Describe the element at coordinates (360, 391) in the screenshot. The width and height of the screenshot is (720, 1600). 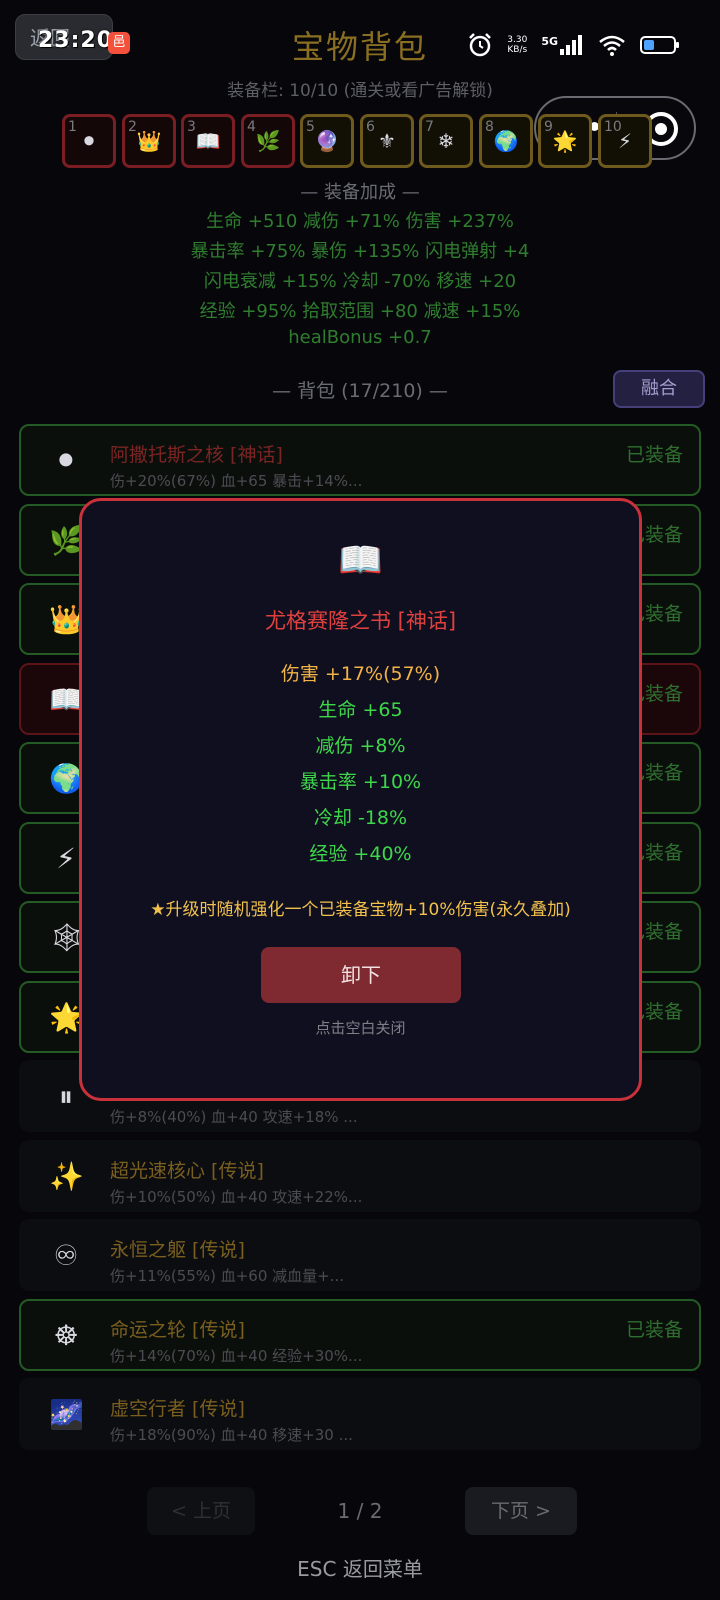
I see `backpack-title: — 背包 (17/210) —` at that location.